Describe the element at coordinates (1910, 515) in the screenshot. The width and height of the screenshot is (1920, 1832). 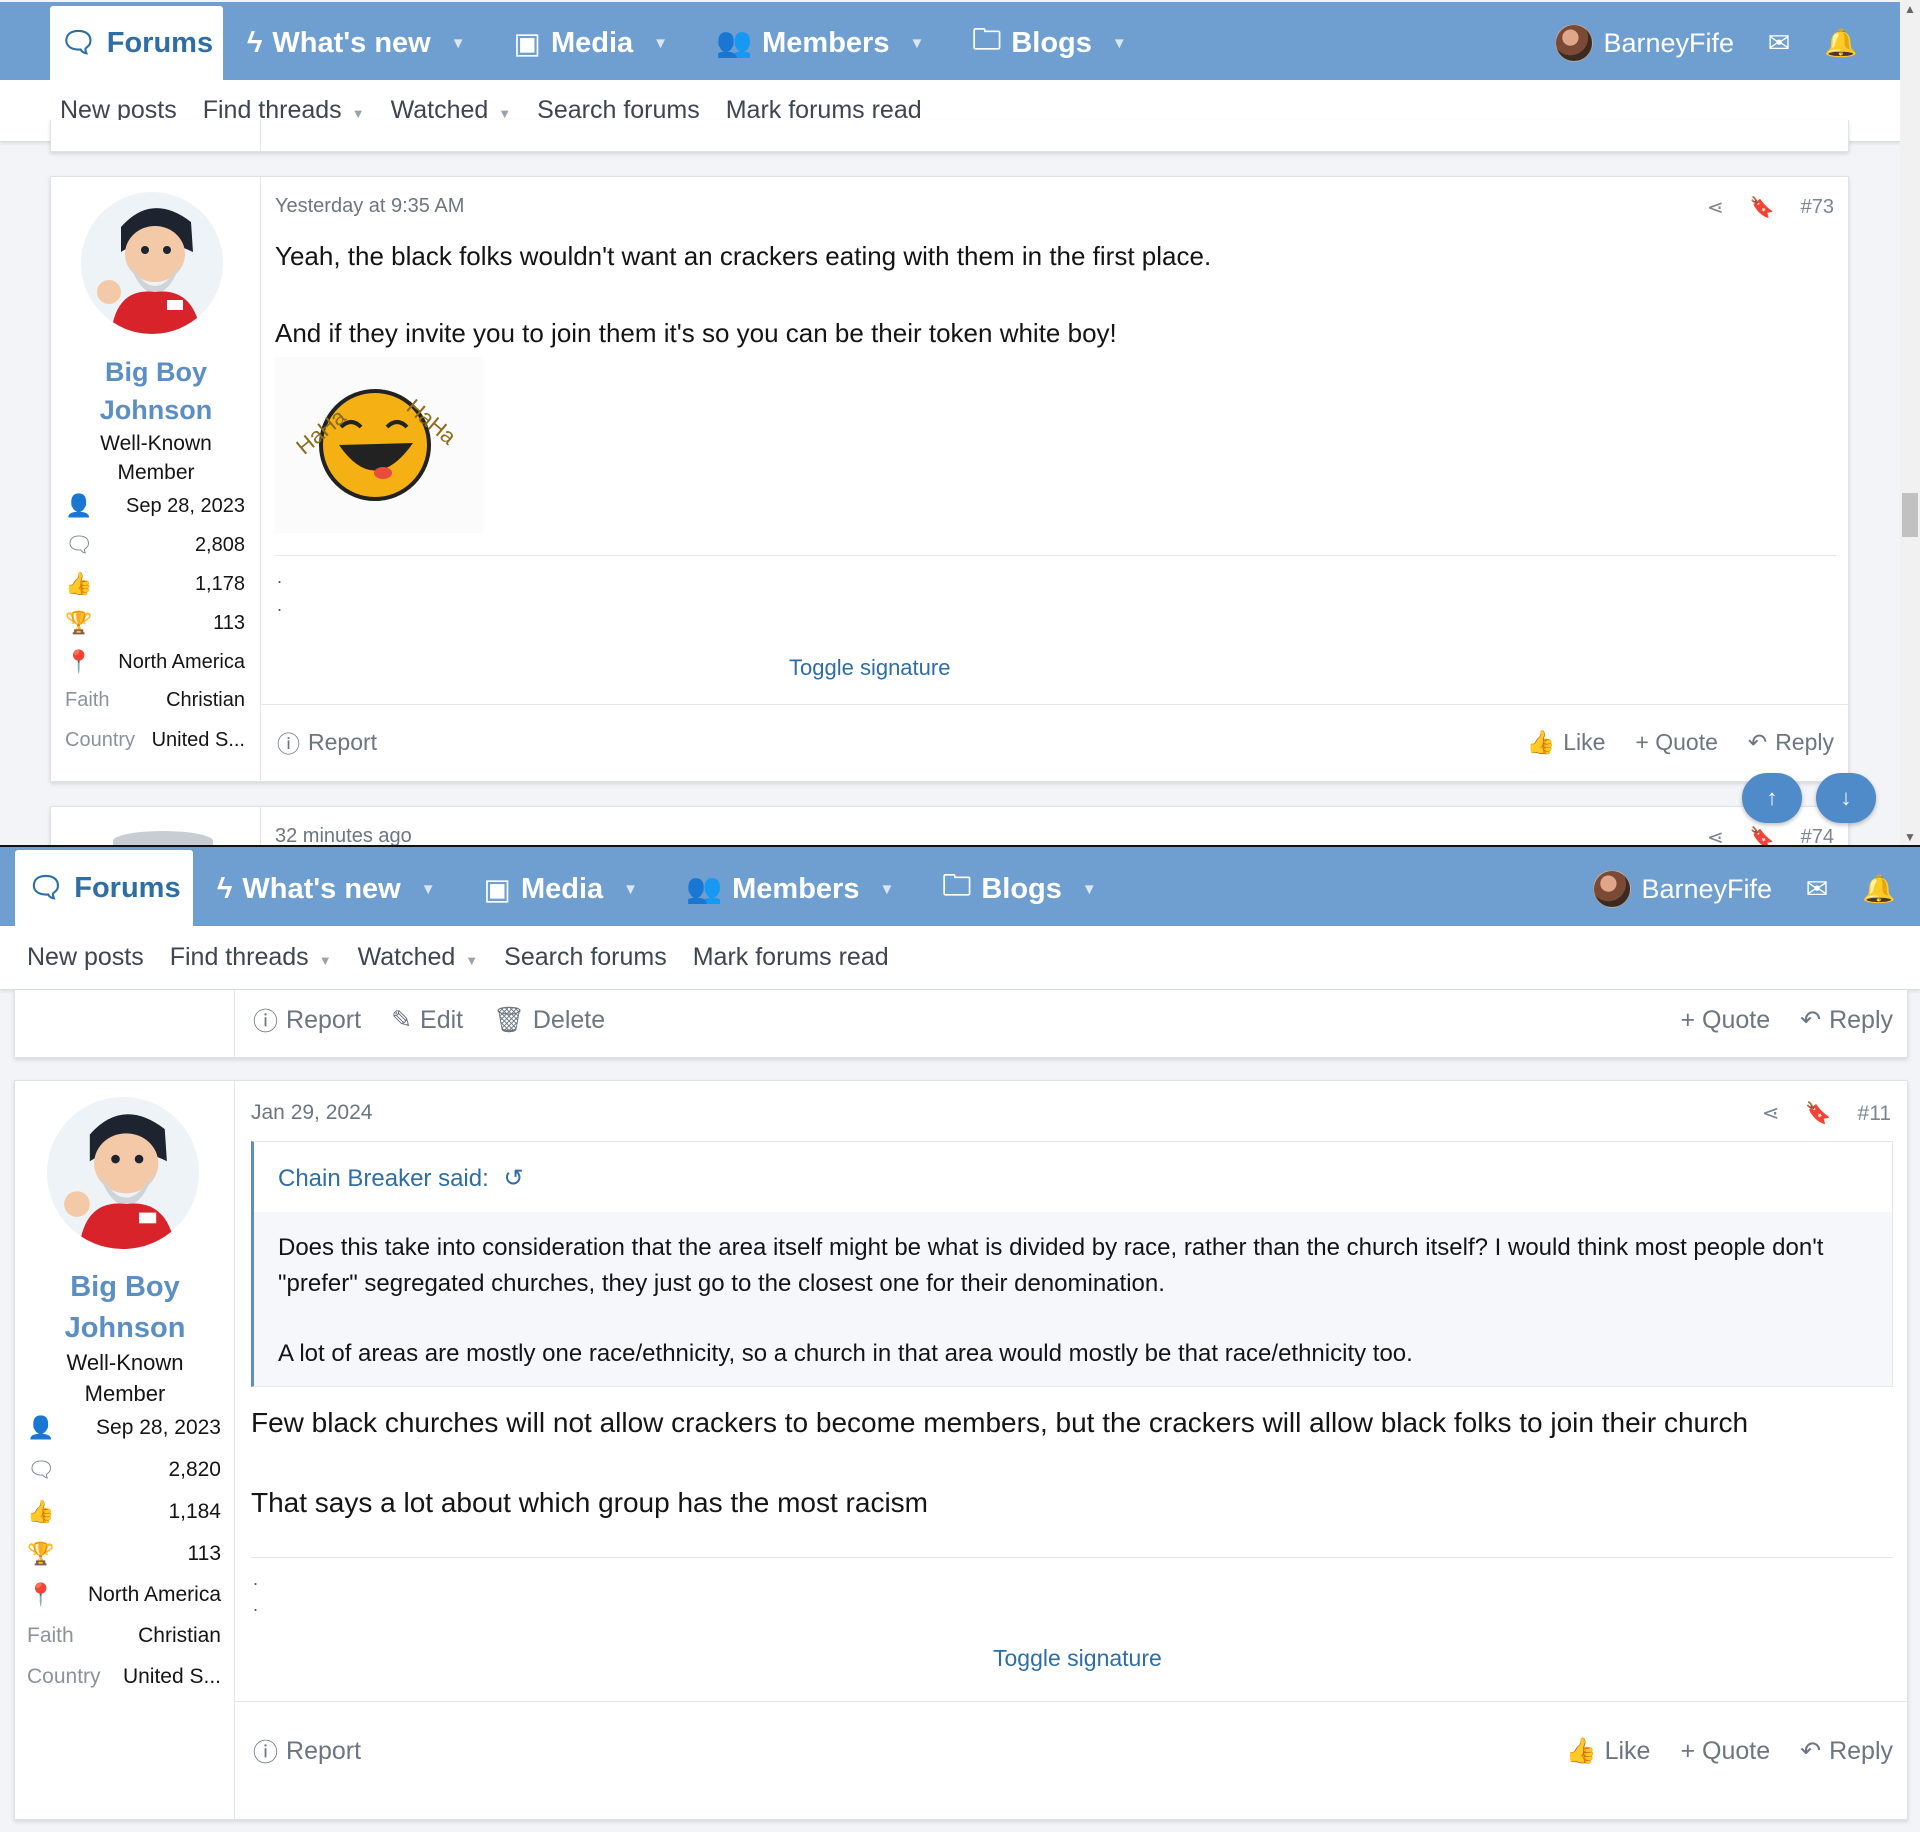
I see `scrollbar-thumb` at that location.